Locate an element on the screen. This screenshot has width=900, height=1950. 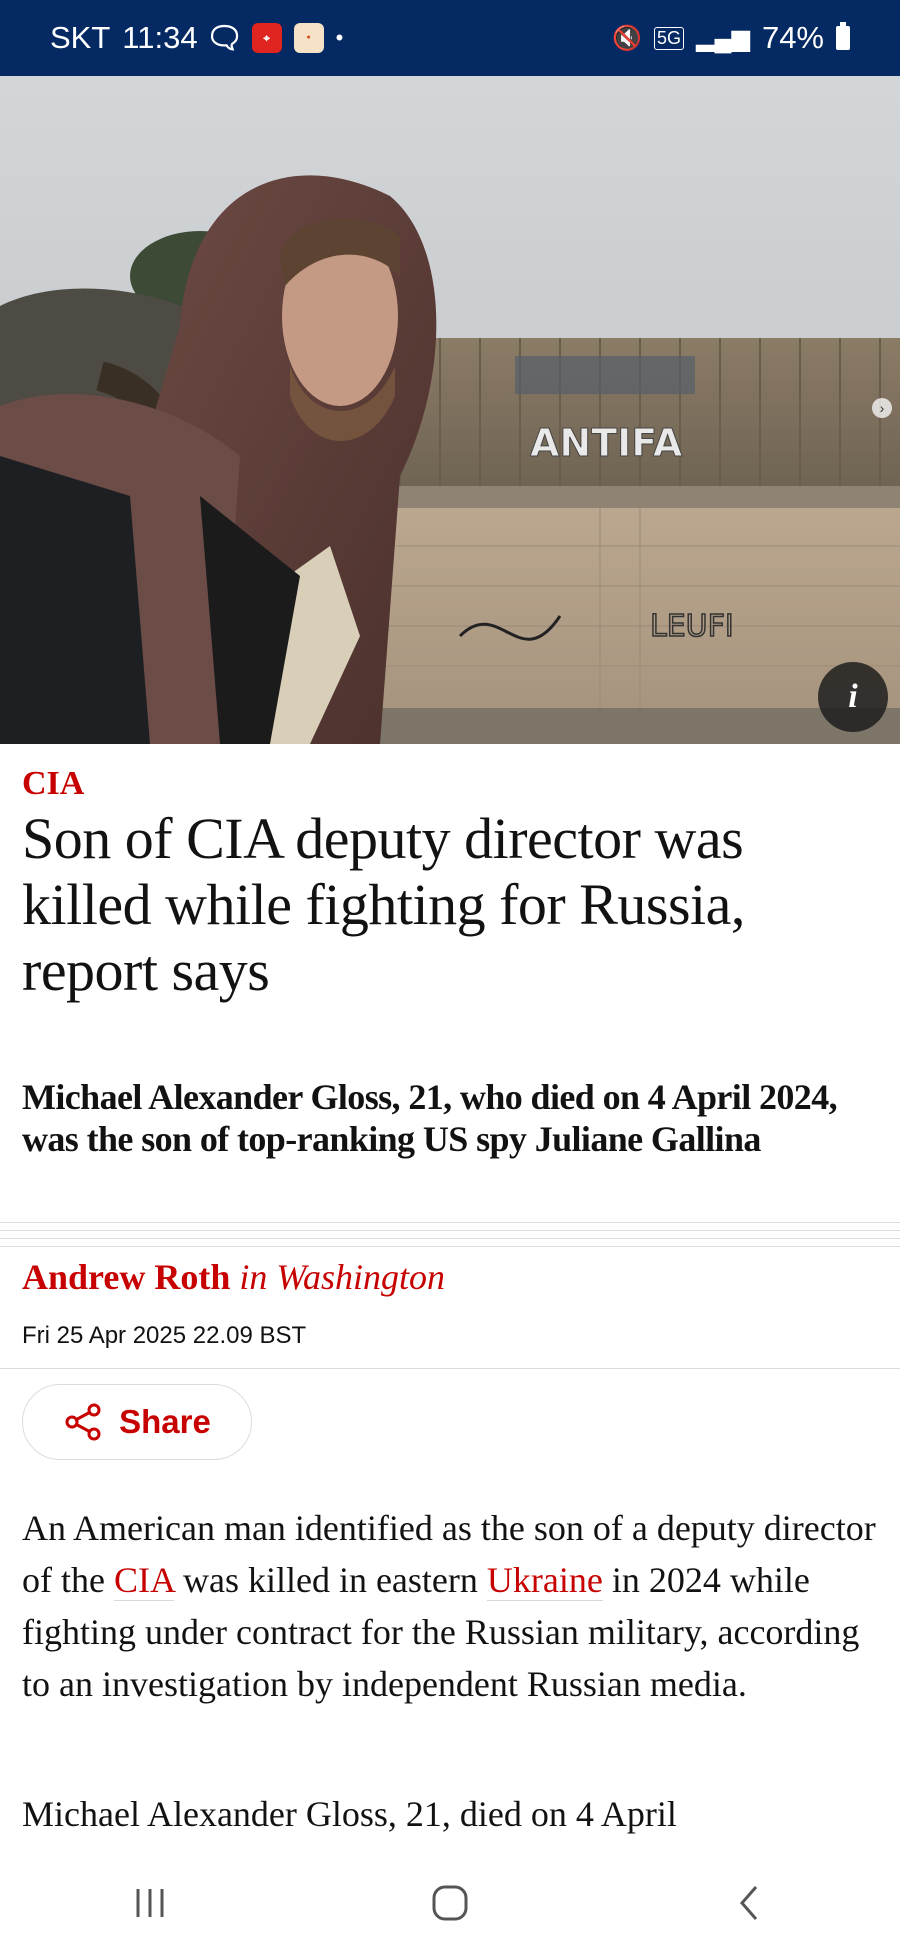
navigation-bar is located at coordinates (450, 1903).